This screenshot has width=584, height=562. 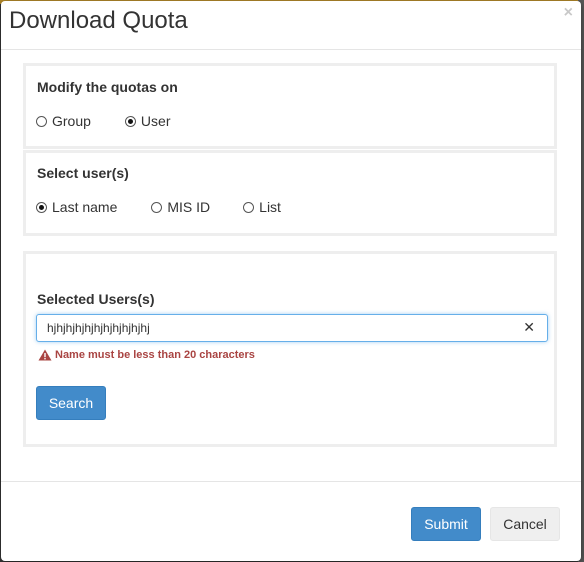 What do you see at coordinates (155, 121) in the screenshot?
I see `radio-user-label: User` at bounding box center [155, 121].